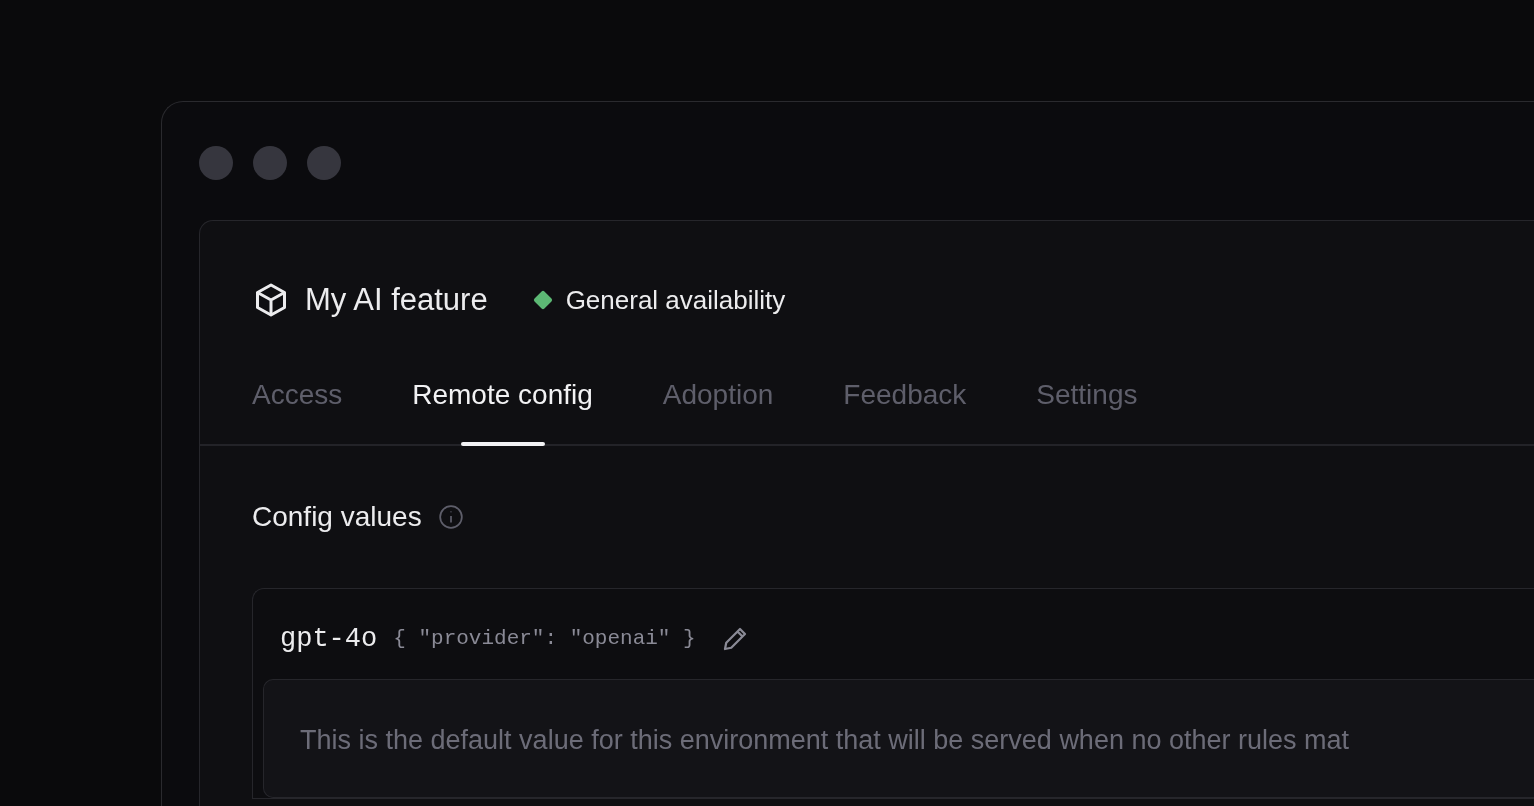 This screenshot has width=1534, height=806. I want to click on status-label: General availability, so click(675, 300).